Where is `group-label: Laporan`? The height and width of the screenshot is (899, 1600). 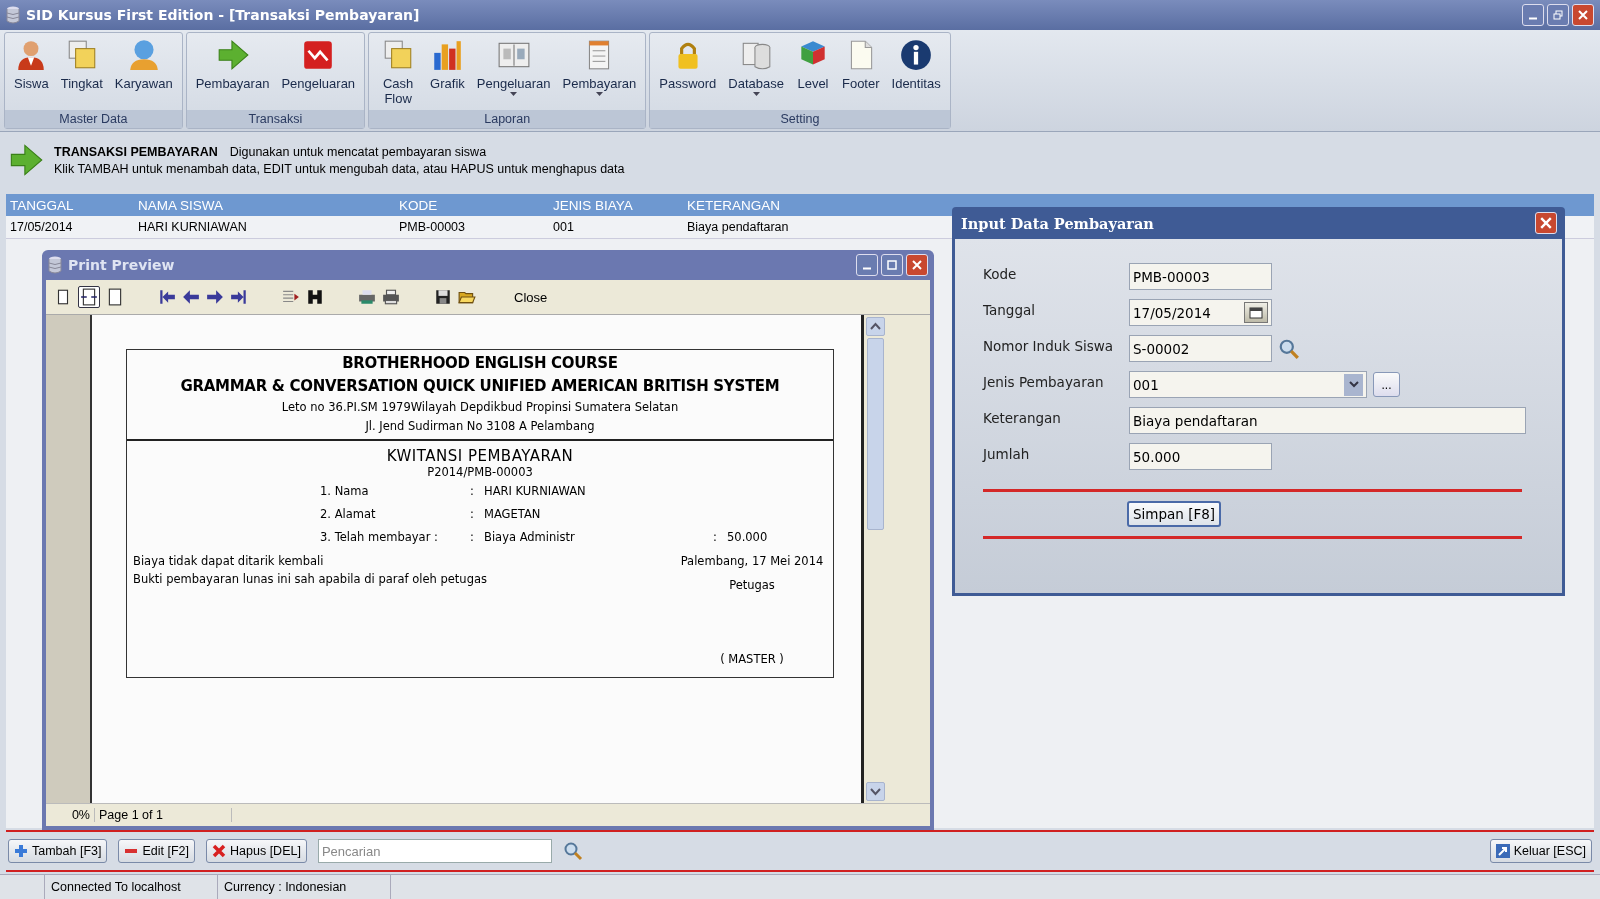
group-label: Laporan is located at coordinates (507, 119).